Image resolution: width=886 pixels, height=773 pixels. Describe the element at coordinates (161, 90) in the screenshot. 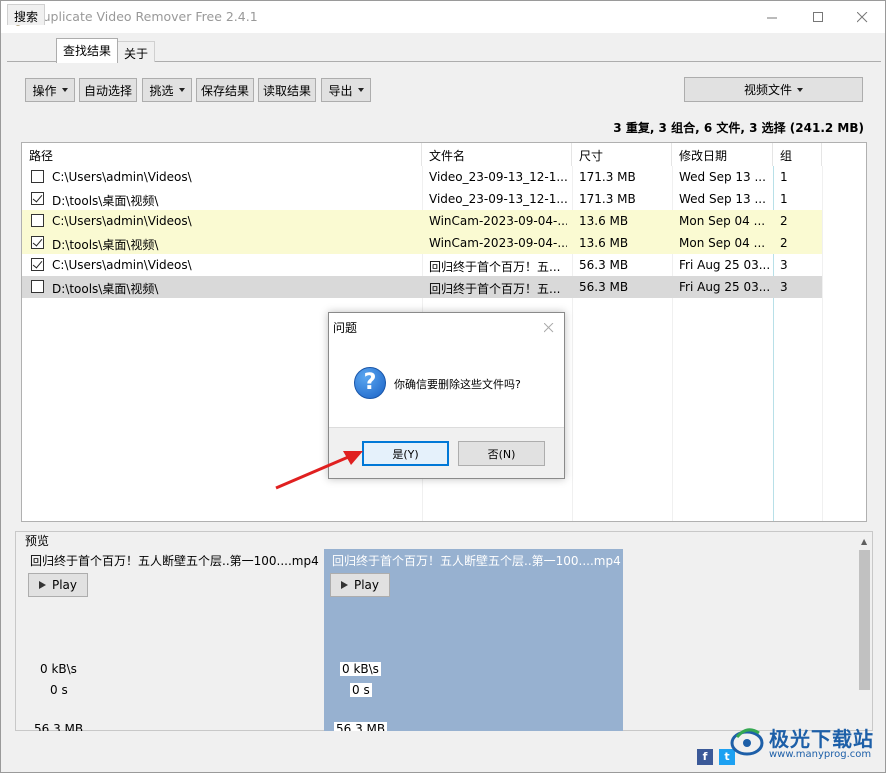

I see `filter-label: 挑选` at that location.